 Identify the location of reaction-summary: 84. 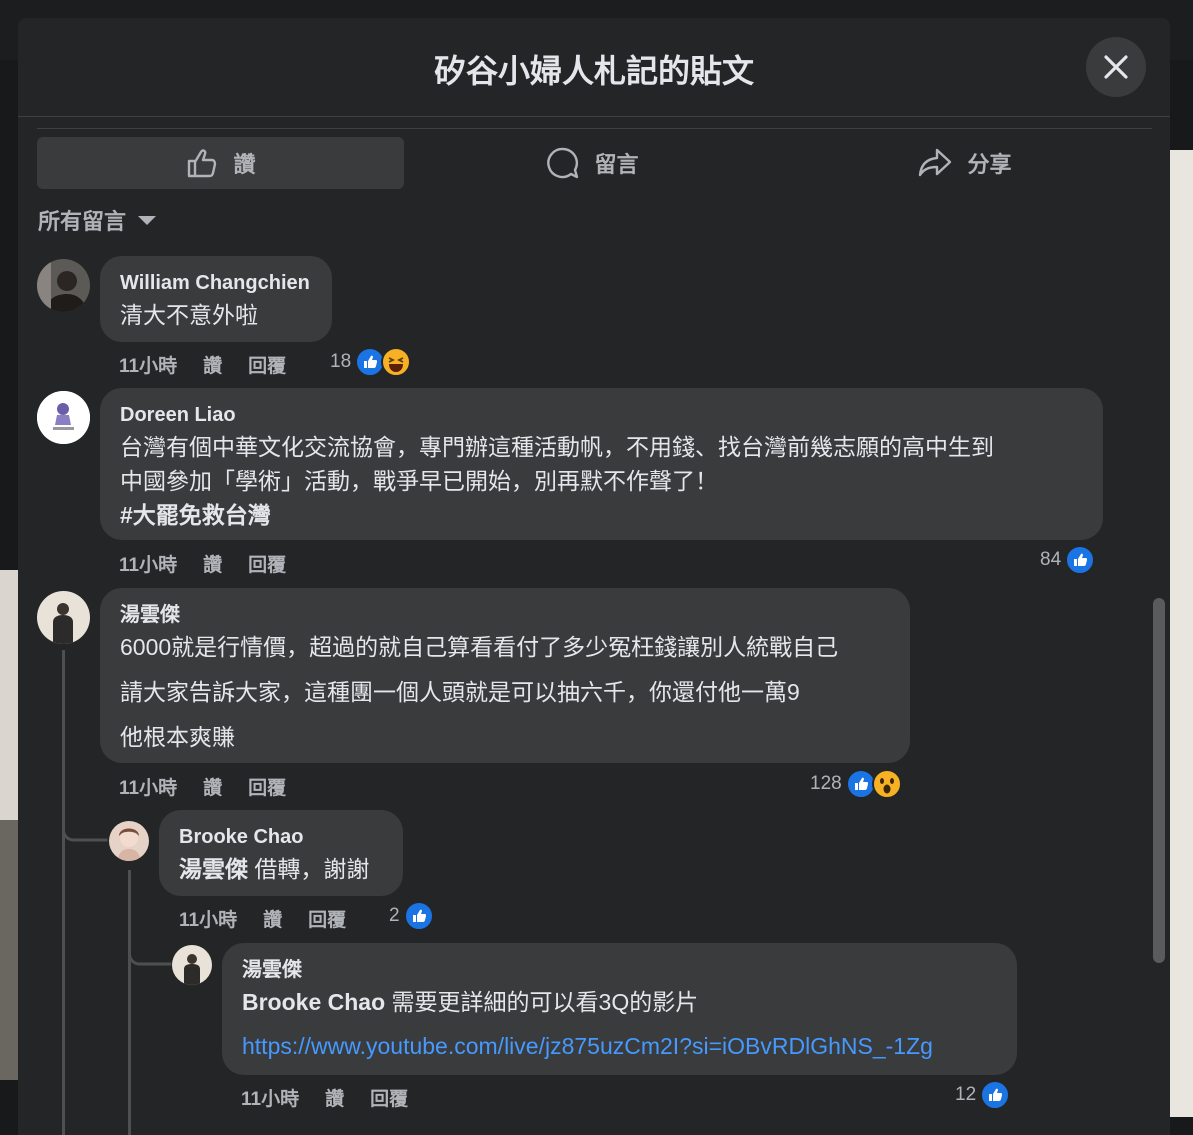
(1068, 560).